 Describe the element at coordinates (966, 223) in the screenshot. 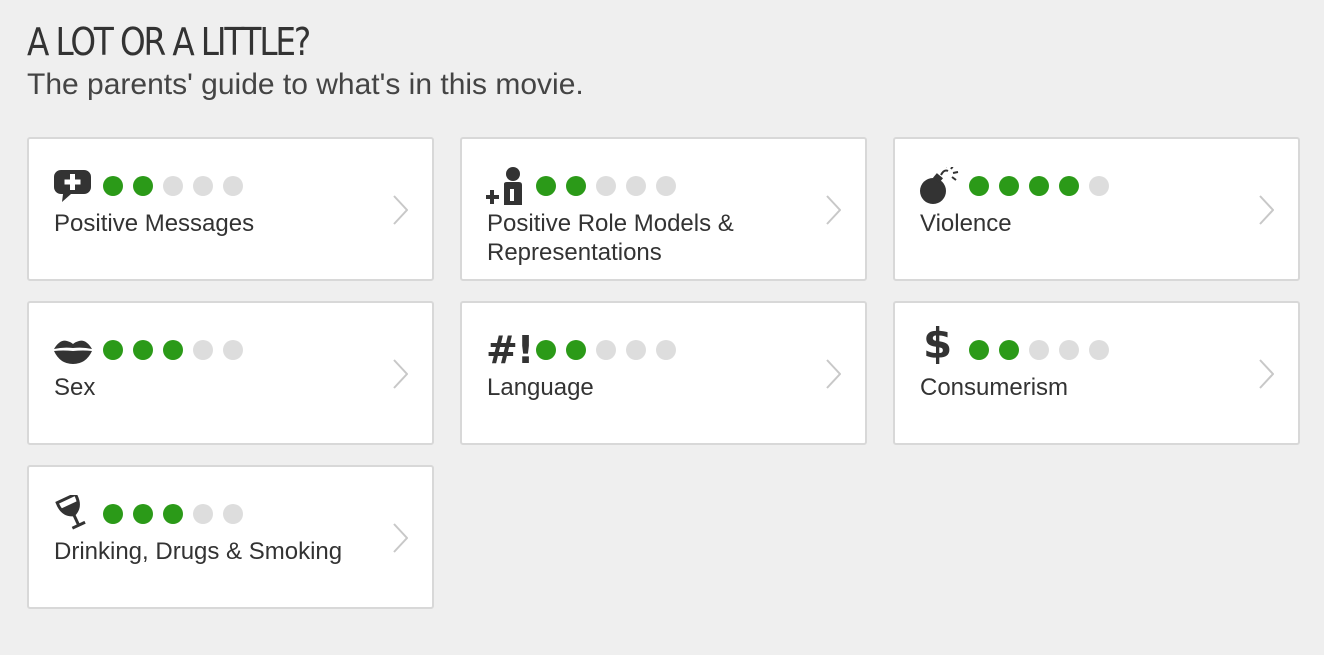

I see `category-label: Violence` at that location.